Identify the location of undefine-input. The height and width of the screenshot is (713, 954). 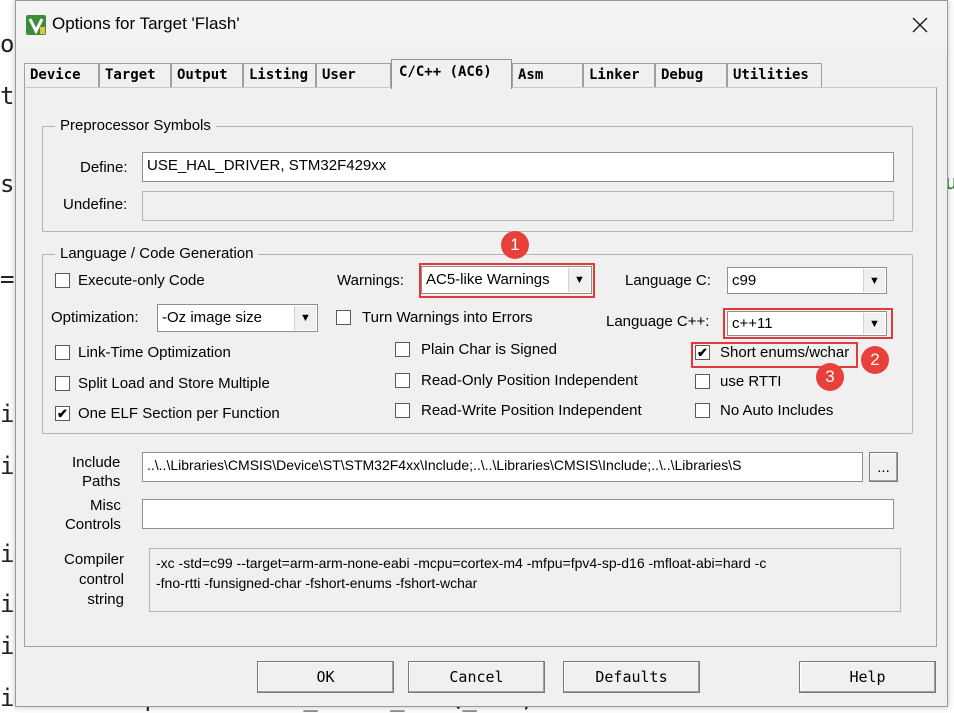
(518, 206).